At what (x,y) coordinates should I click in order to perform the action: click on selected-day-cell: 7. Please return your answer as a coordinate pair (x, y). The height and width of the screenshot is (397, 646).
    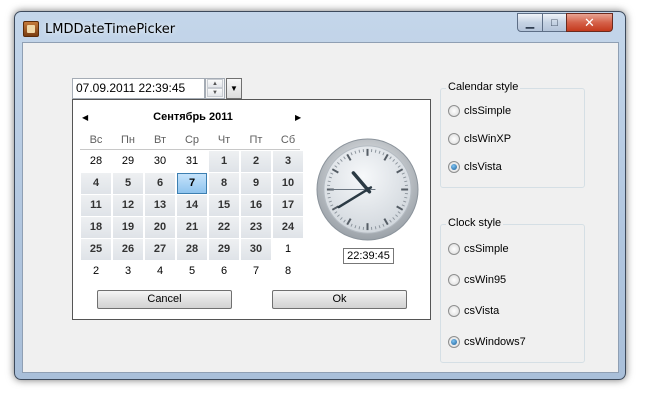
    Looking at the image, I should click on (192, 183).